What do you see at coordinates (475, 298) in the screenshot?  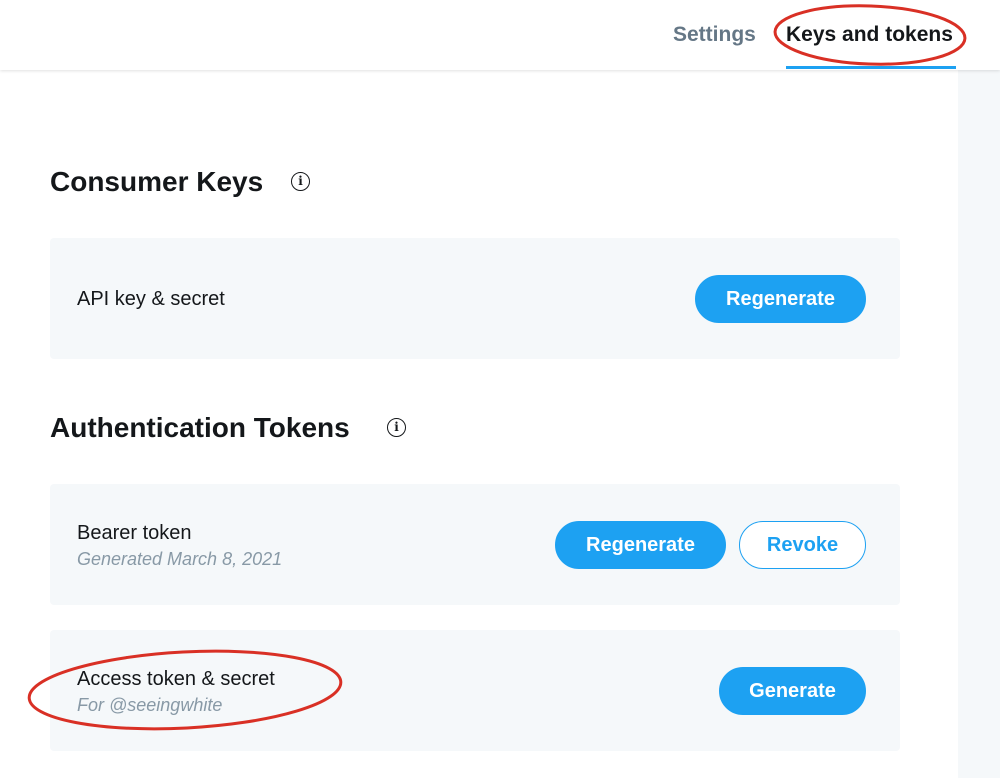 I see `api-key-card: API key & secret Regenerate` at bounding box center [475, 298].